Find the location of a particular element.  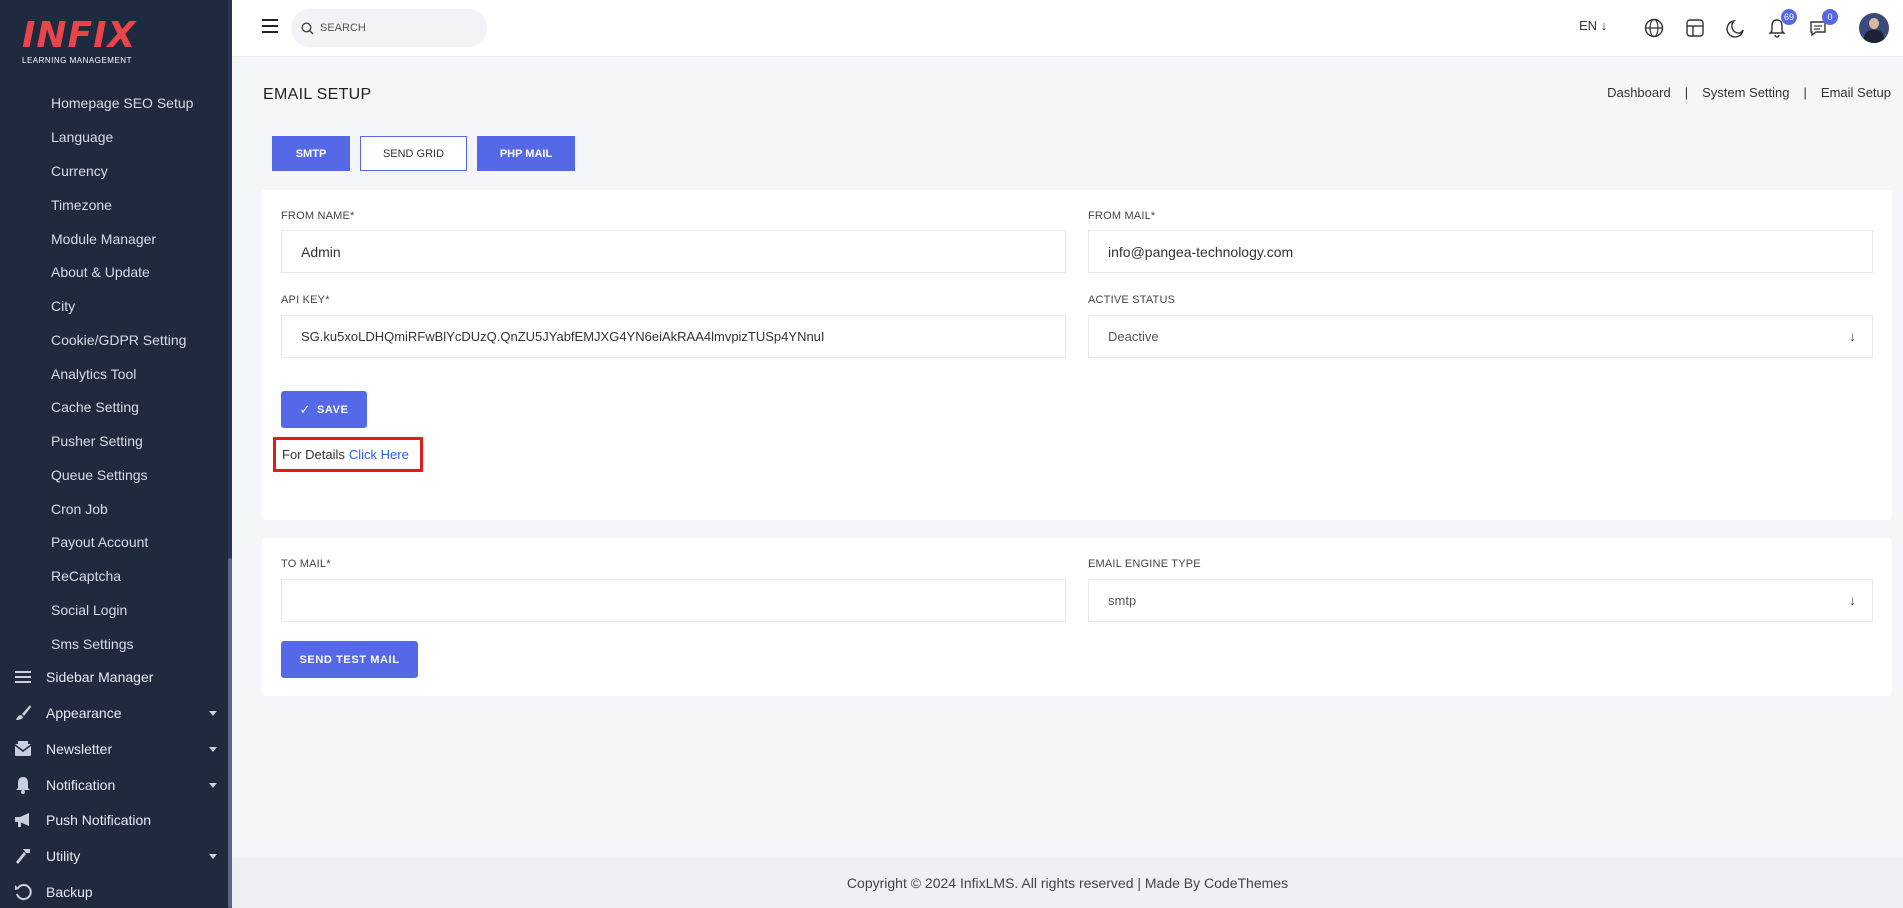

sidebar-item-notification: Notification is located at coordinates (114, 785).